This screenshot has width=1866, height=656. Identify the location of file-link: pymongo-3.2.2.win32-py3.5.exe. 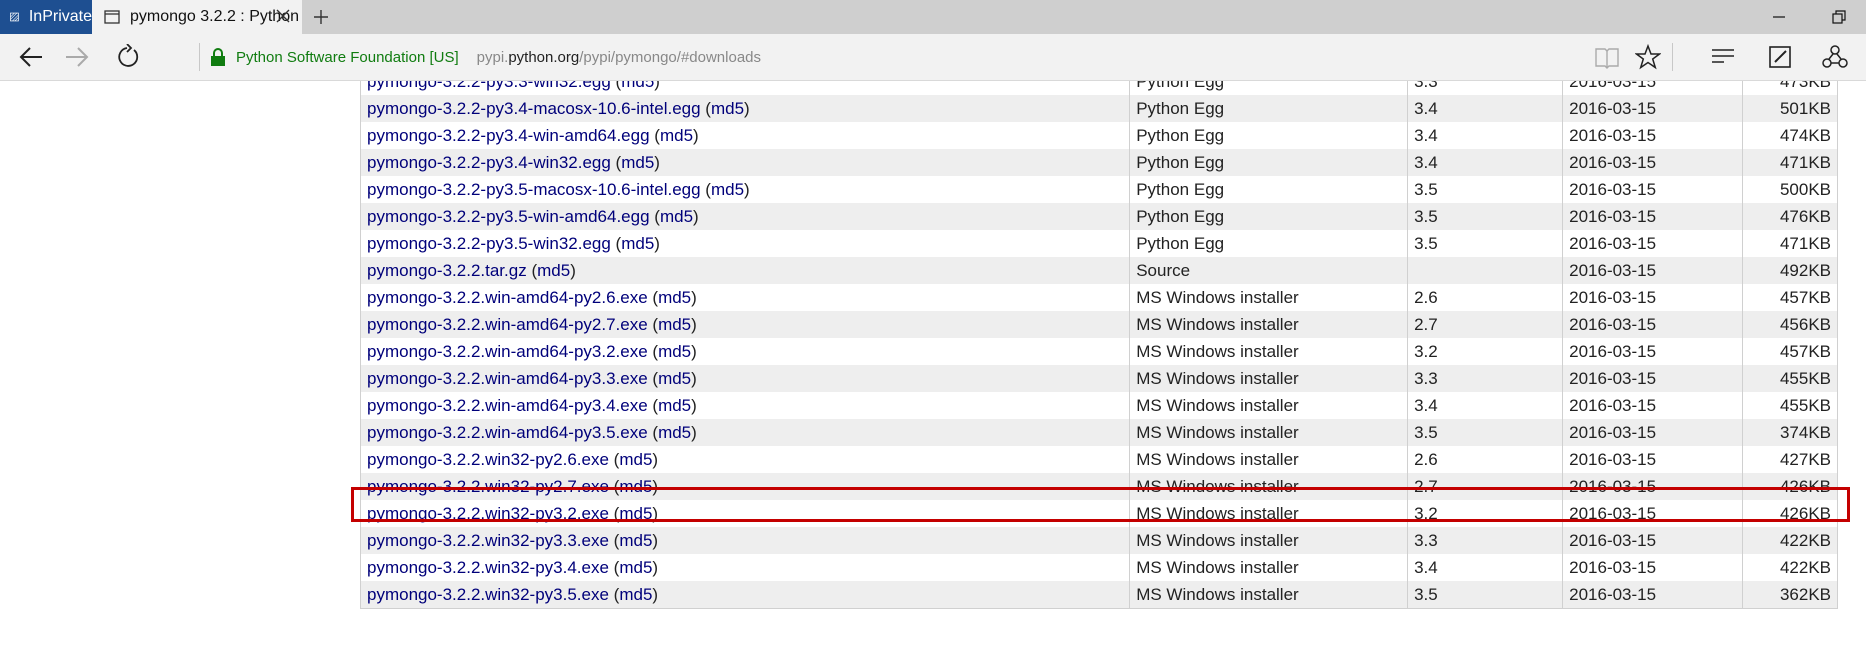
(488, 594).